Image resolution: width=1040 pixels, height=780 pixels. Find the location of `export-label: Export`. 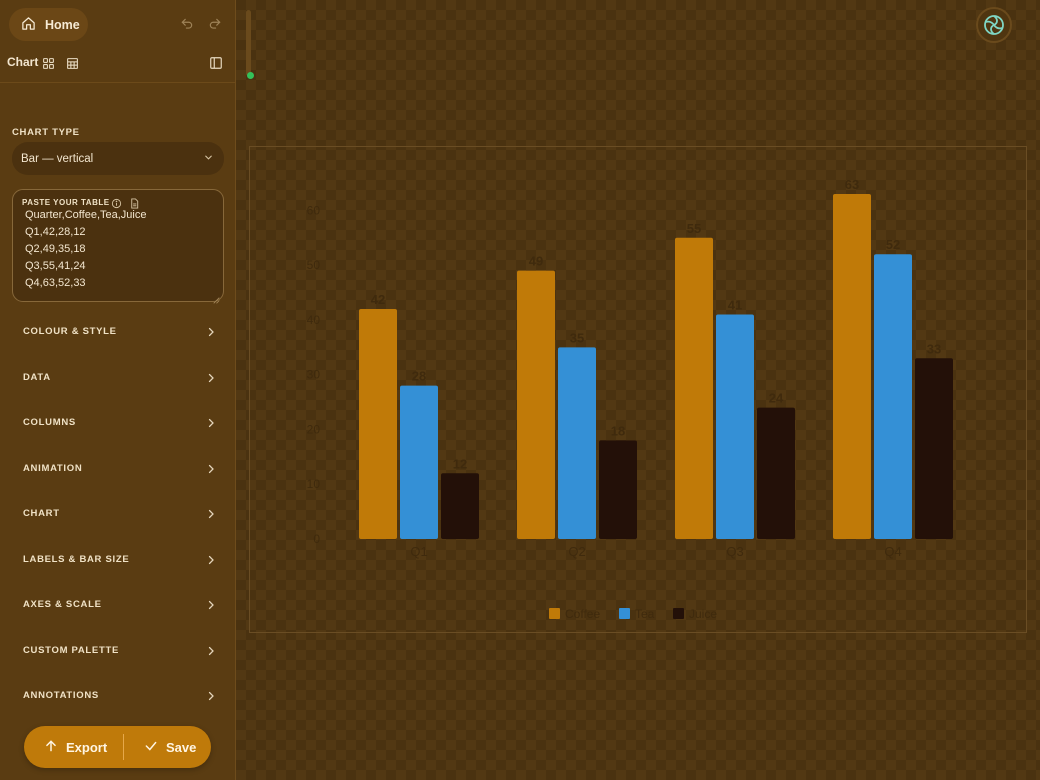

export-label: Export is located at coordinates (87, 747).